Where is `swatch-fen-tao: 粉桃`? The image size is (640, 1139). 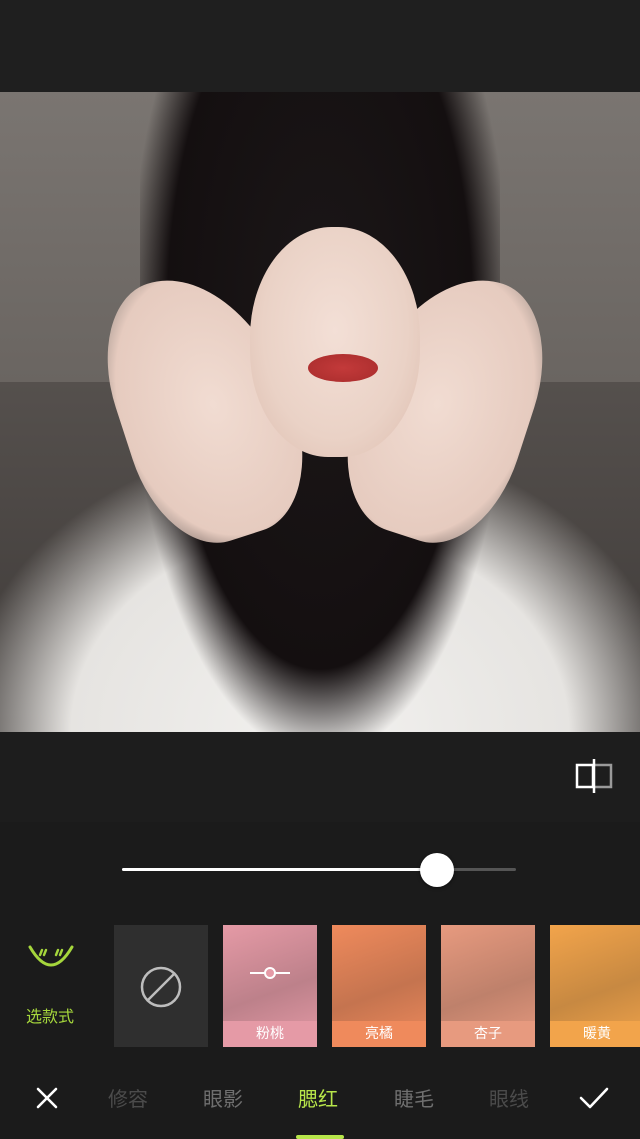
swatch-fen-tao: 粉桃 is located at coordinates (270, 986).